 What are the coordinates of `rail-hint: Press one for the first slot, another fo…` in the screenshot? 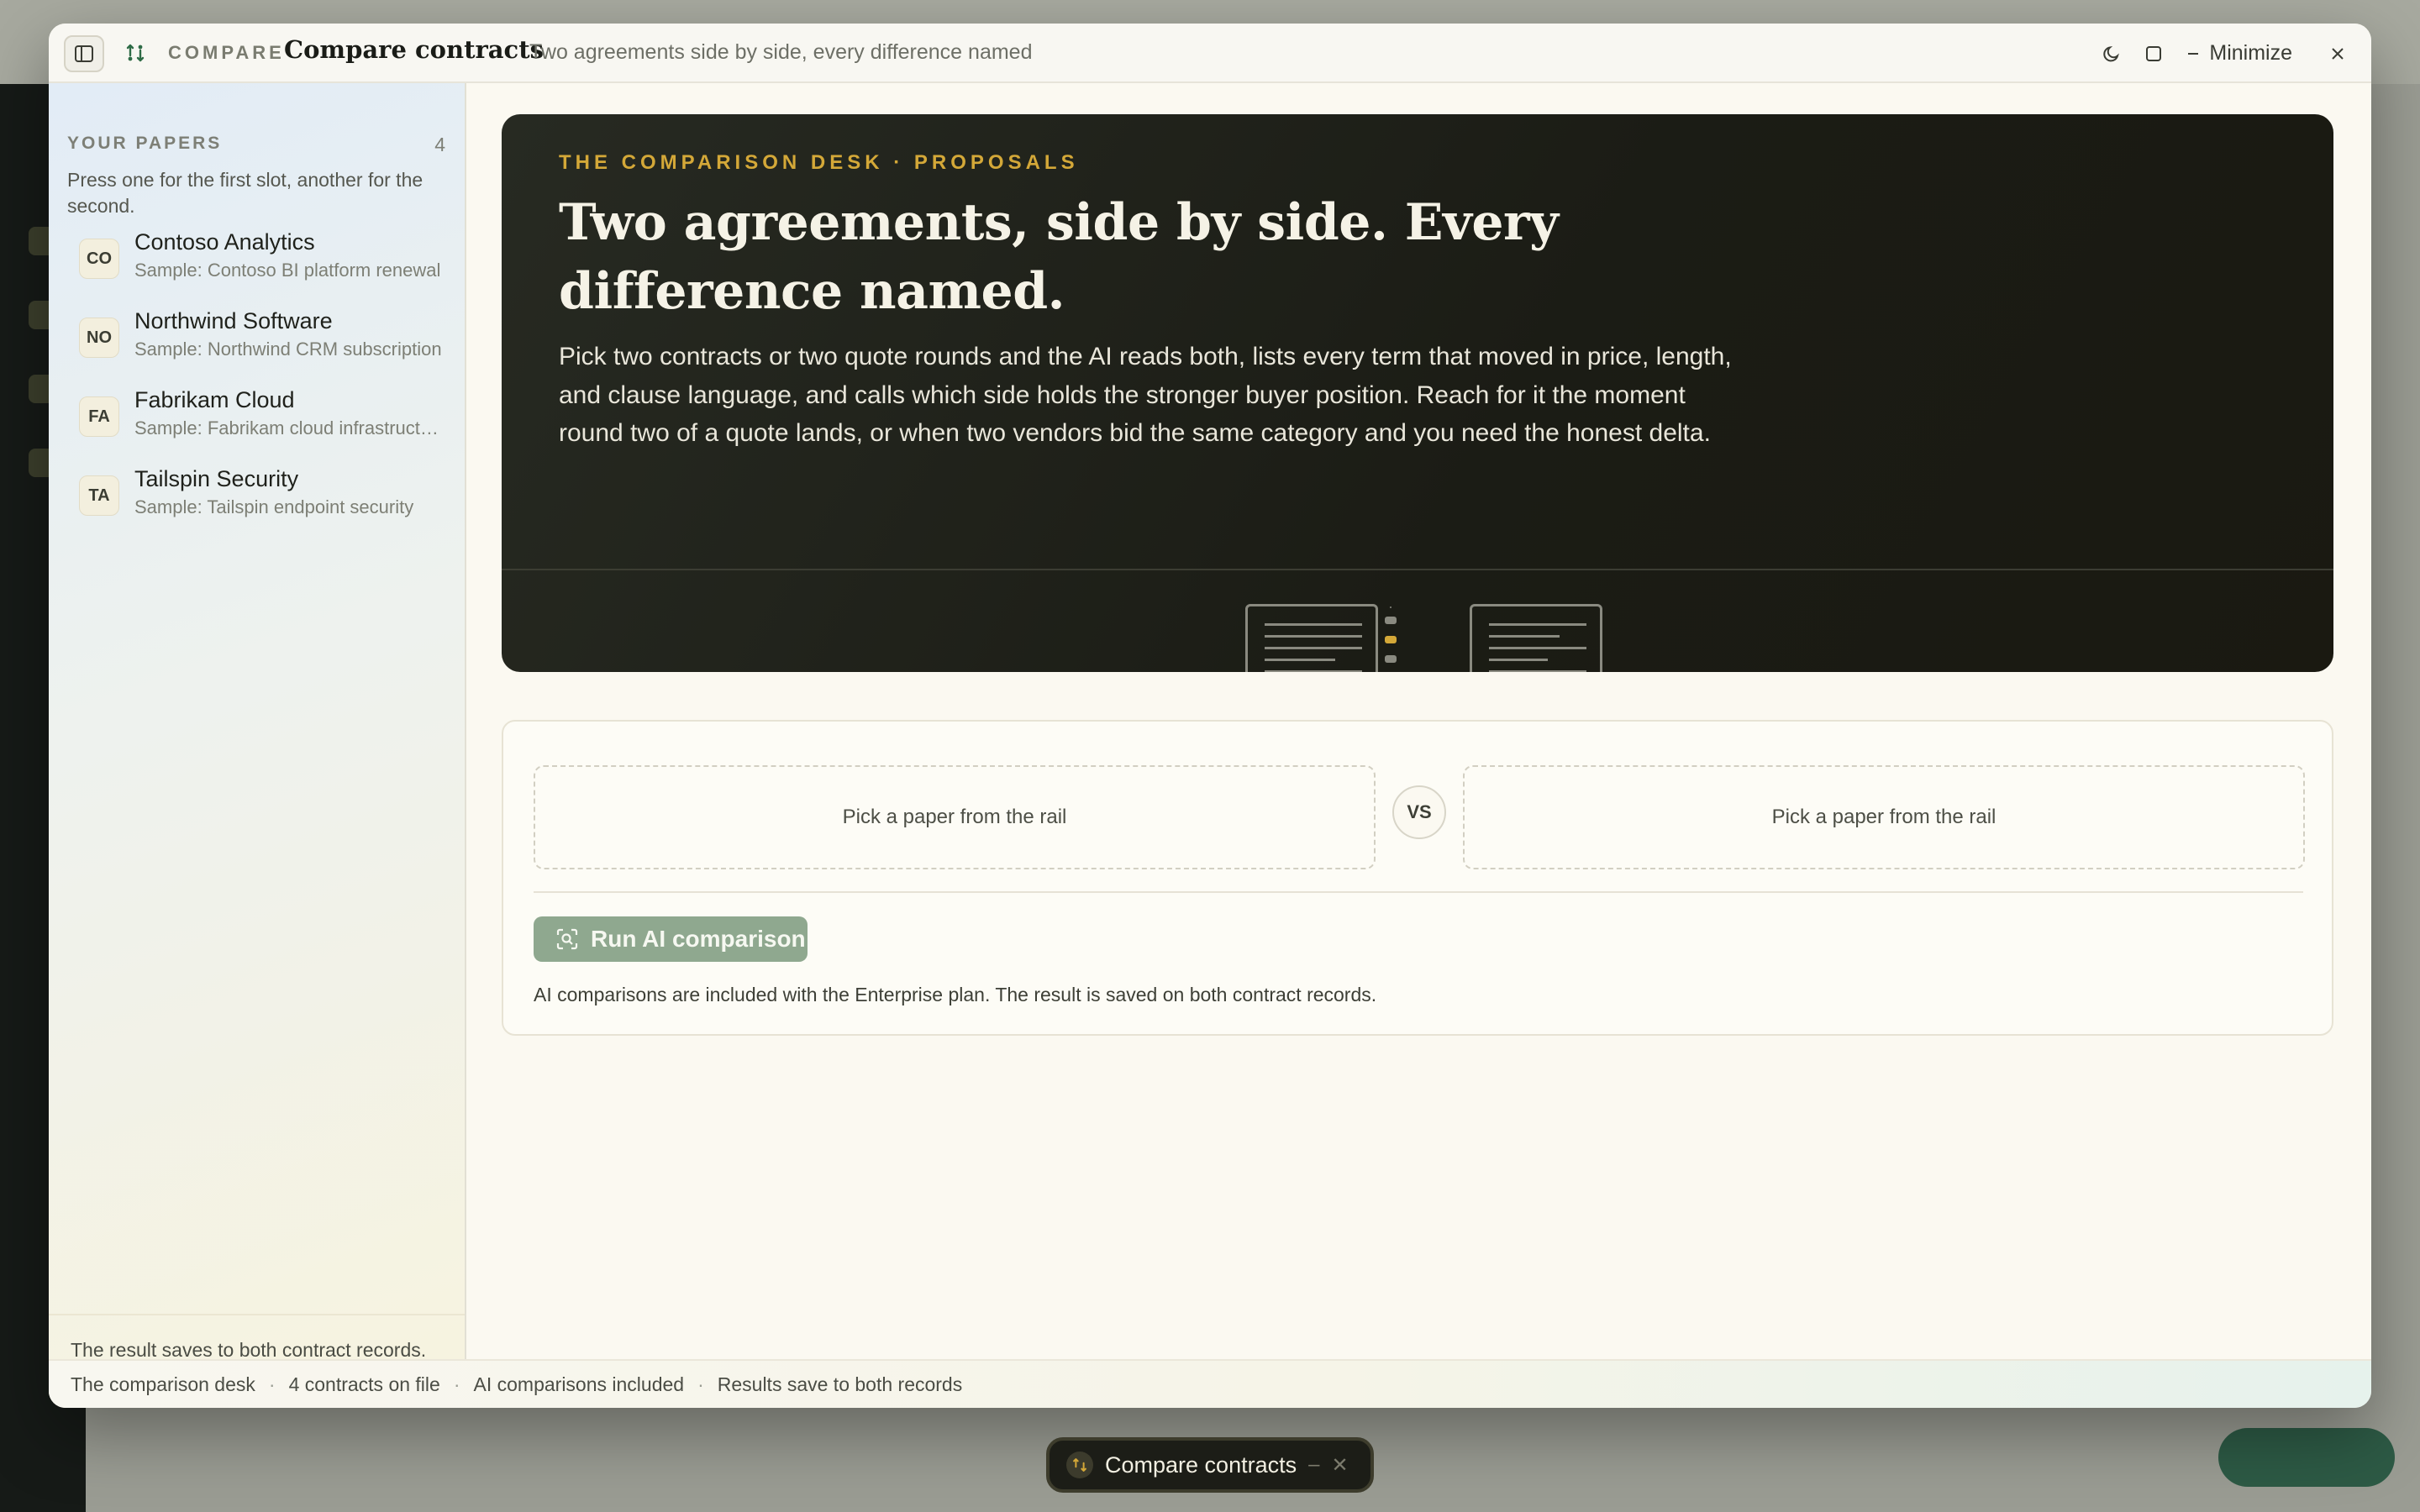 It's located at (246, 193).